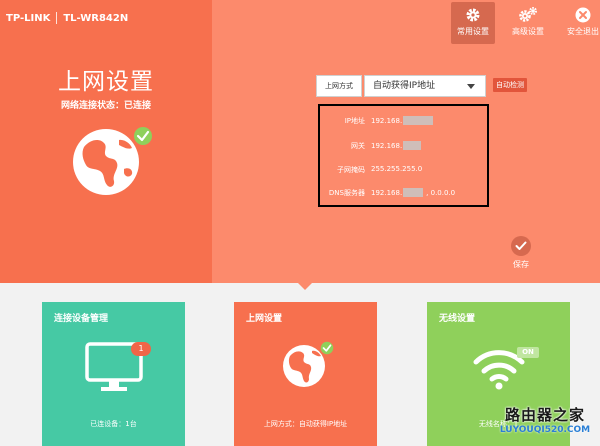  I want to click on device-count-badge: 1, so click(141, 349).